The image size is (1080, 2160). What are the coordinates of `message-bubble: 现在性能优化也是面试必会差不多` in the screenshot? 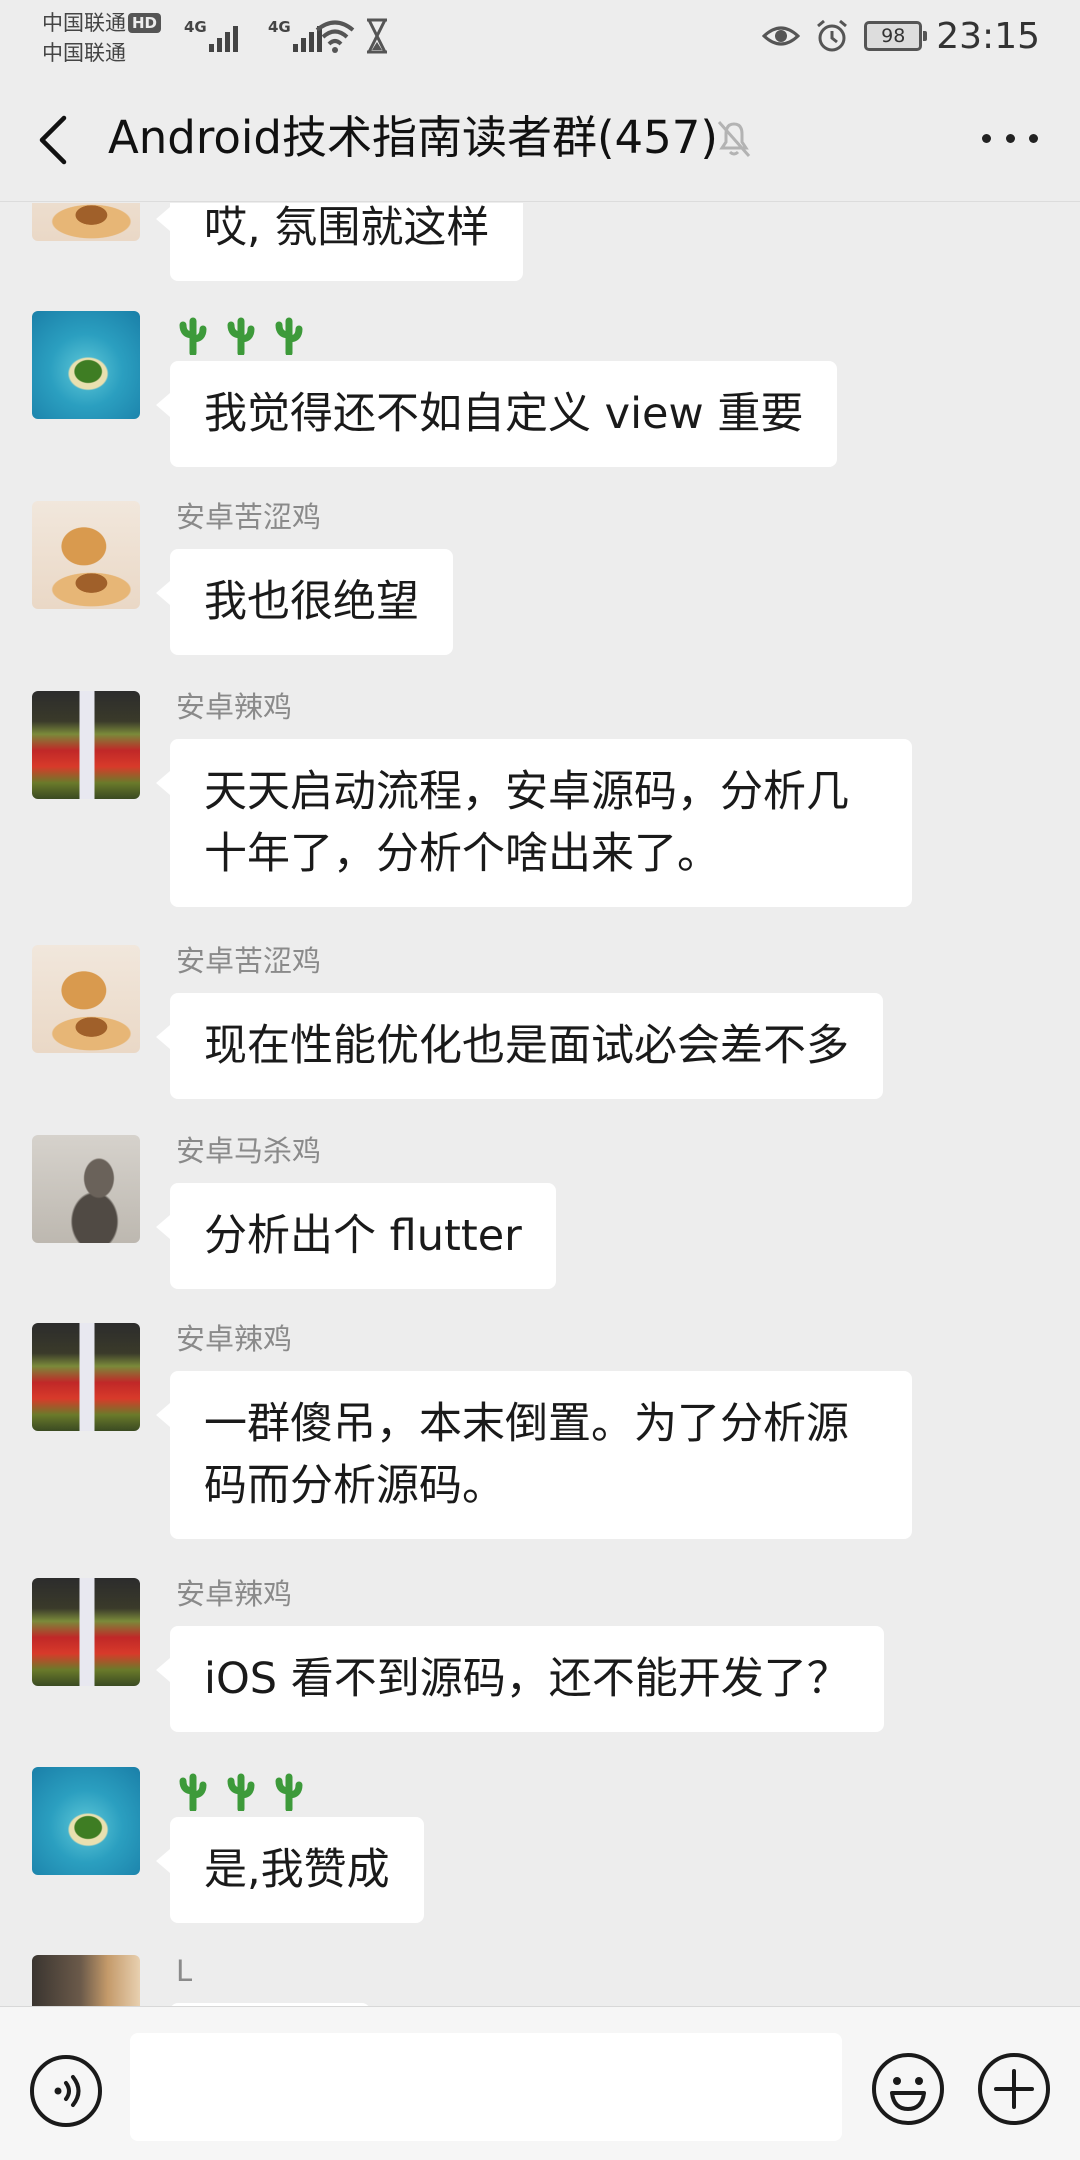 It's located at (519, 1046).